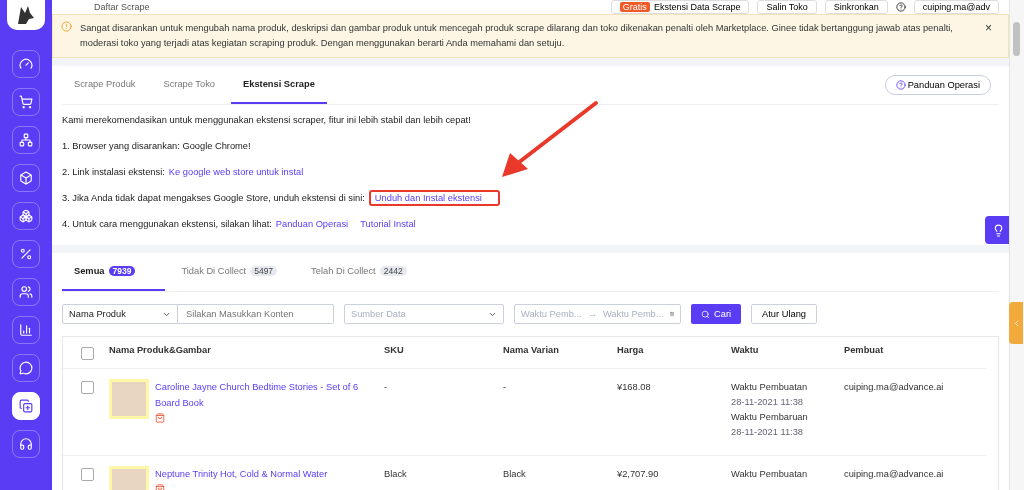  I want to click on tab: Ekstensi Scrape, so click(279, 85).